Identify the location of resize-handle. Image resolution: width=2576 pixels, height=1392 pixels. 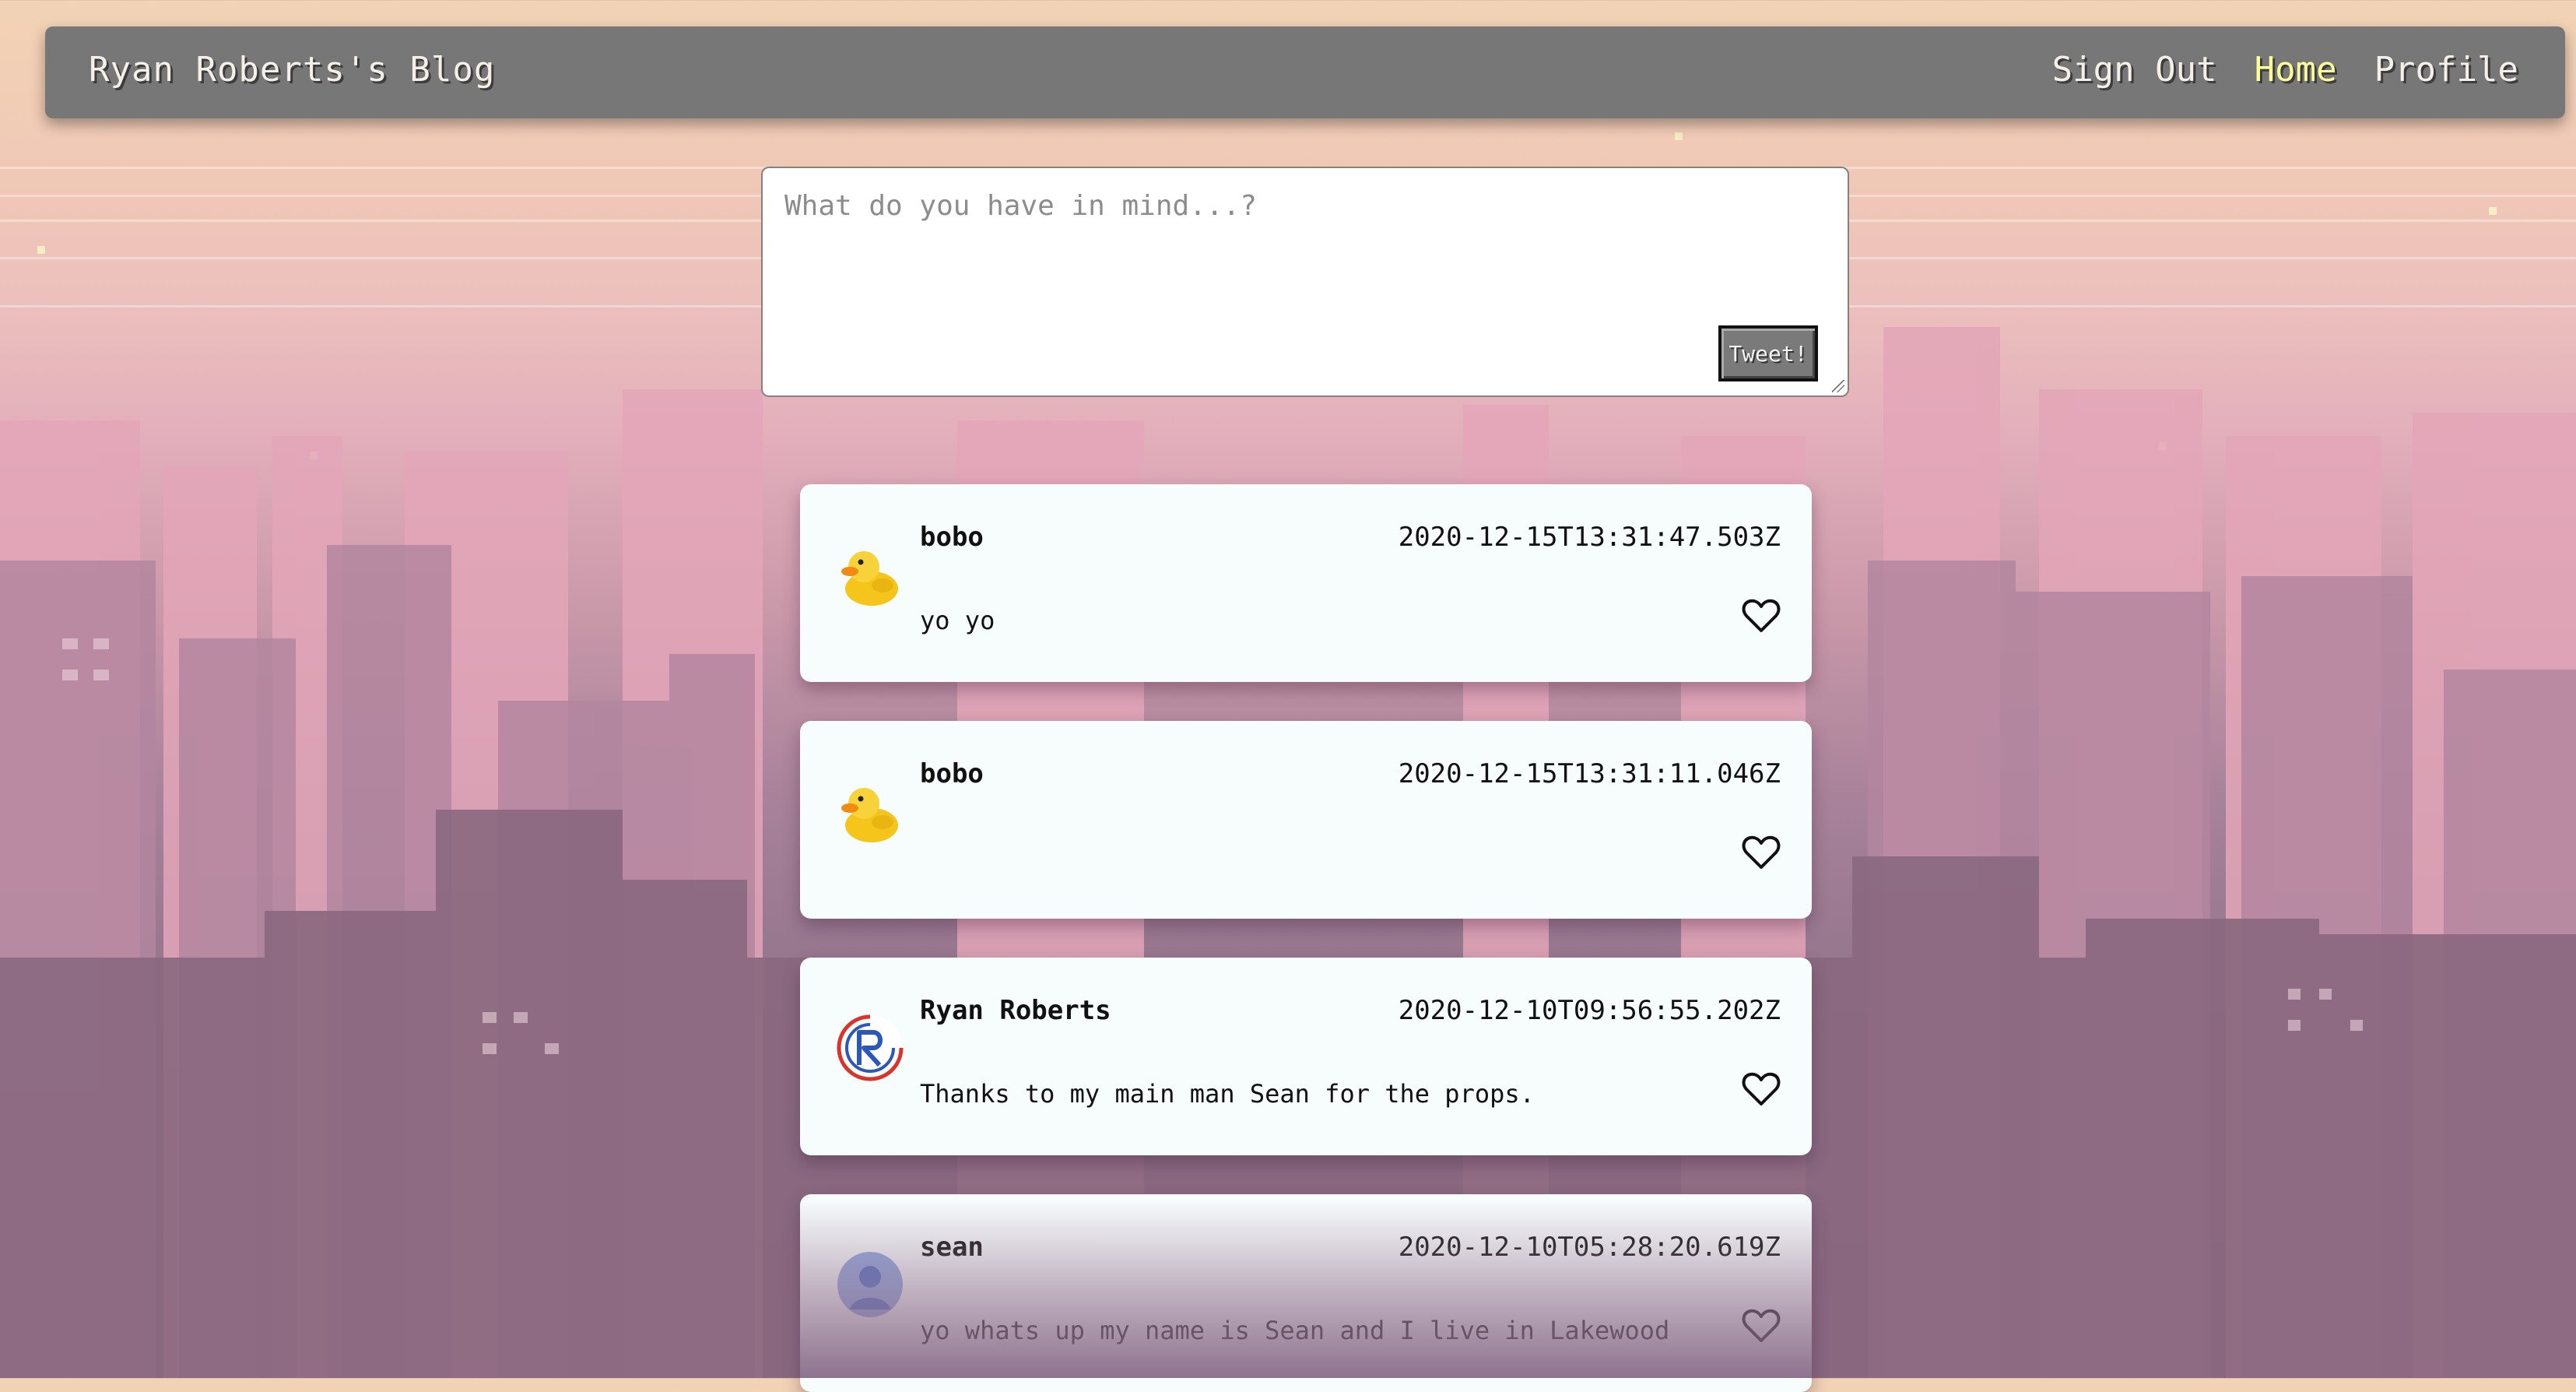
(1838, 386).